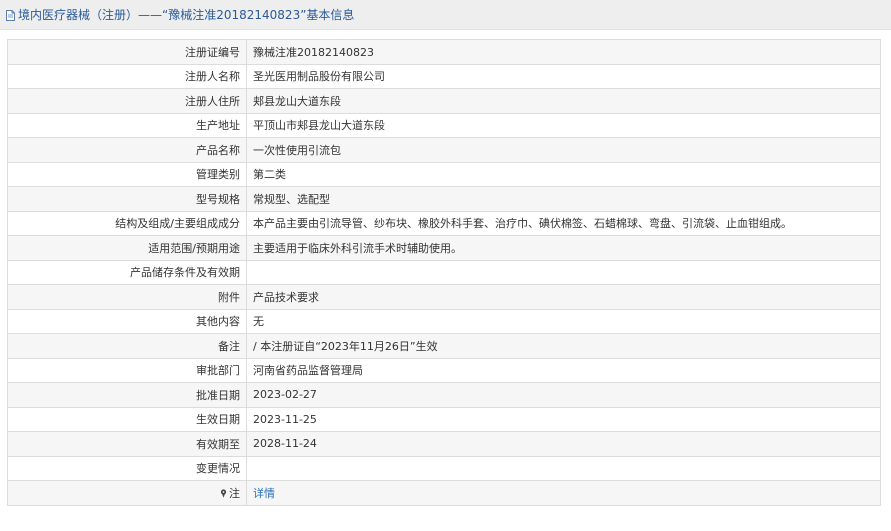 The image size is (891, 531). I want to click on row-label: 生效日期, so click(127, 419).